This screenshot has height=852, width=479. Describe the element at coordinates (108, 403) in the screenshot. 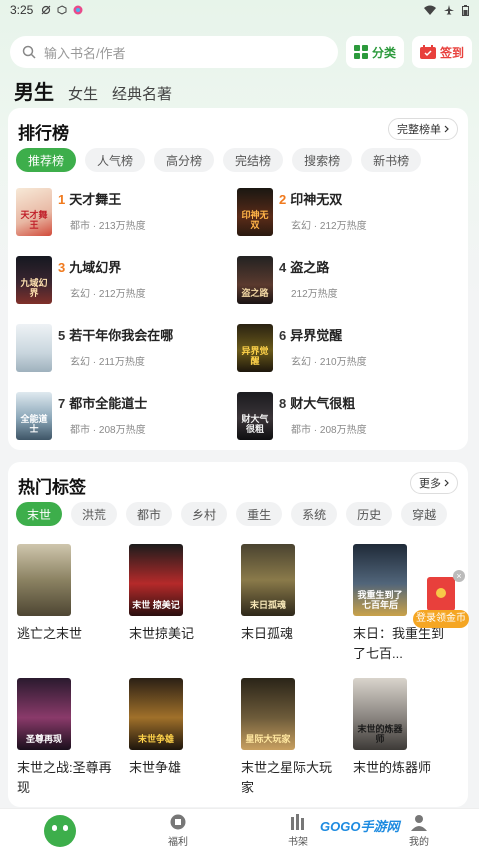

I see `rank-book-title: 都市全能道士` at that location.